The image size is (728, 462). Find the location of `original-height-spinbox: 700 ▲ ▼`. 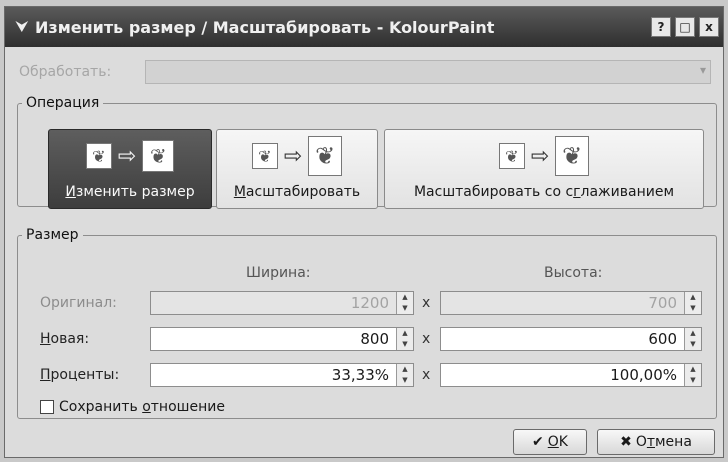

original-height-spinbox: 700 ▲ ▼ is located at coordinates (571, 303).